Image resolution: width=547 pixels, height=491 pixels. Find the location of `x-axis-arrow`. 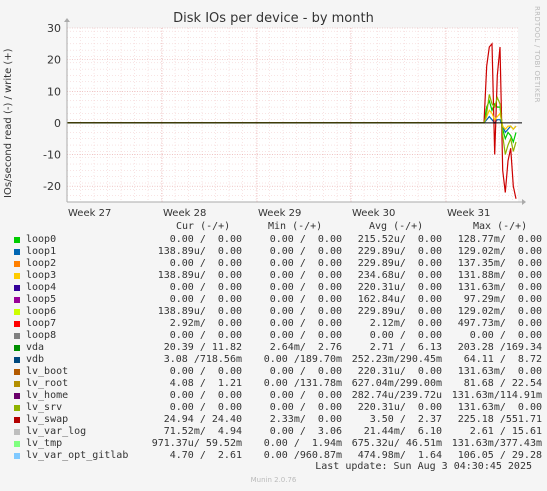

x-axis-arrow is located at coordinates (524, 202).